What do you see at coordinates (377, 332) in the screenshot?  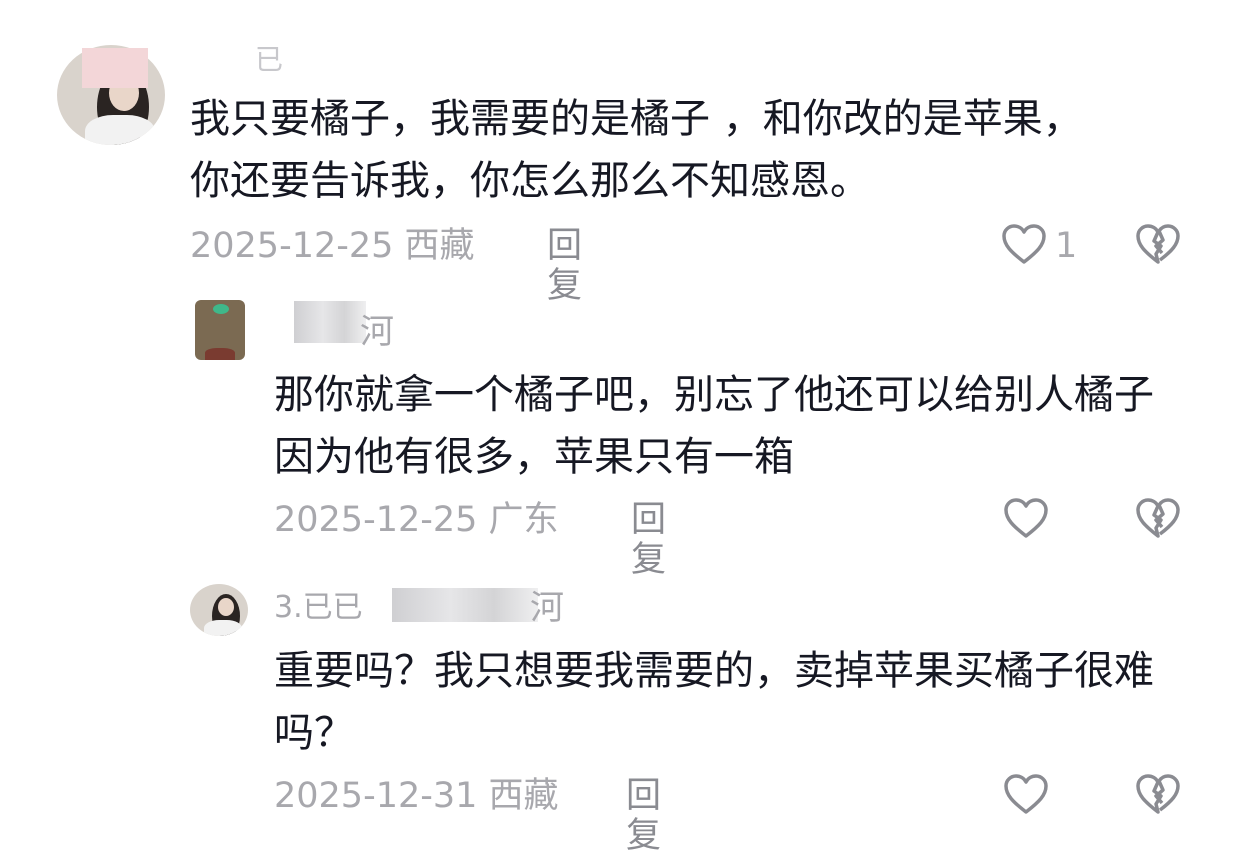 I see `username: 河` at bounding box center [377, 332].